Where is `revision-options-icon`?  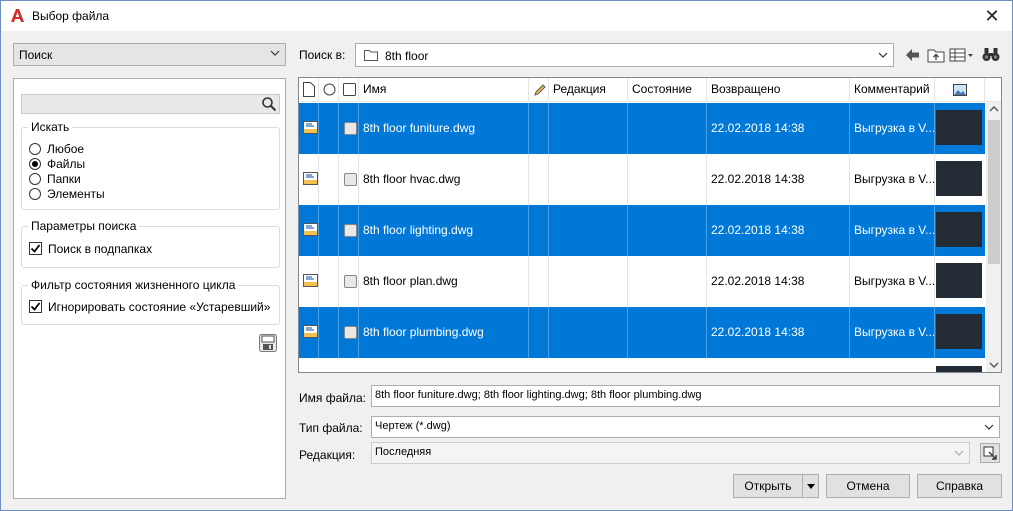
revision-options-icon is located at coordinates (990, 453).